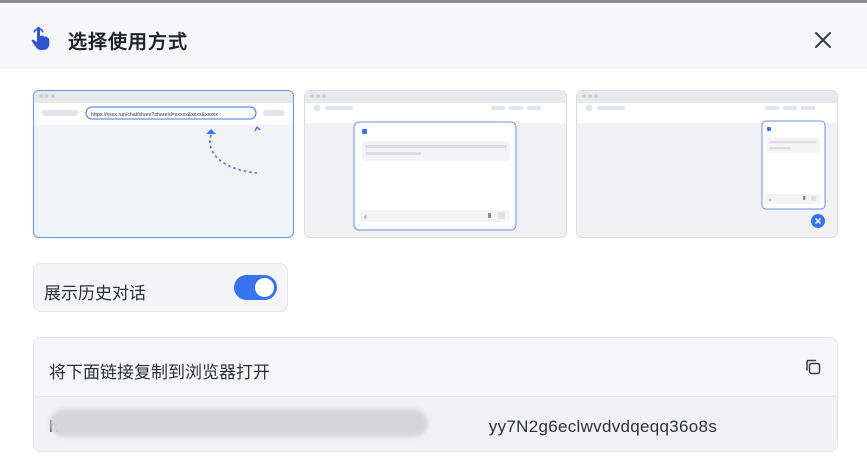  What do you see at coordinates (707, 159) in the screenshot?
I see `bubble-preview-illustration: #` at bounding box center [707, 159].